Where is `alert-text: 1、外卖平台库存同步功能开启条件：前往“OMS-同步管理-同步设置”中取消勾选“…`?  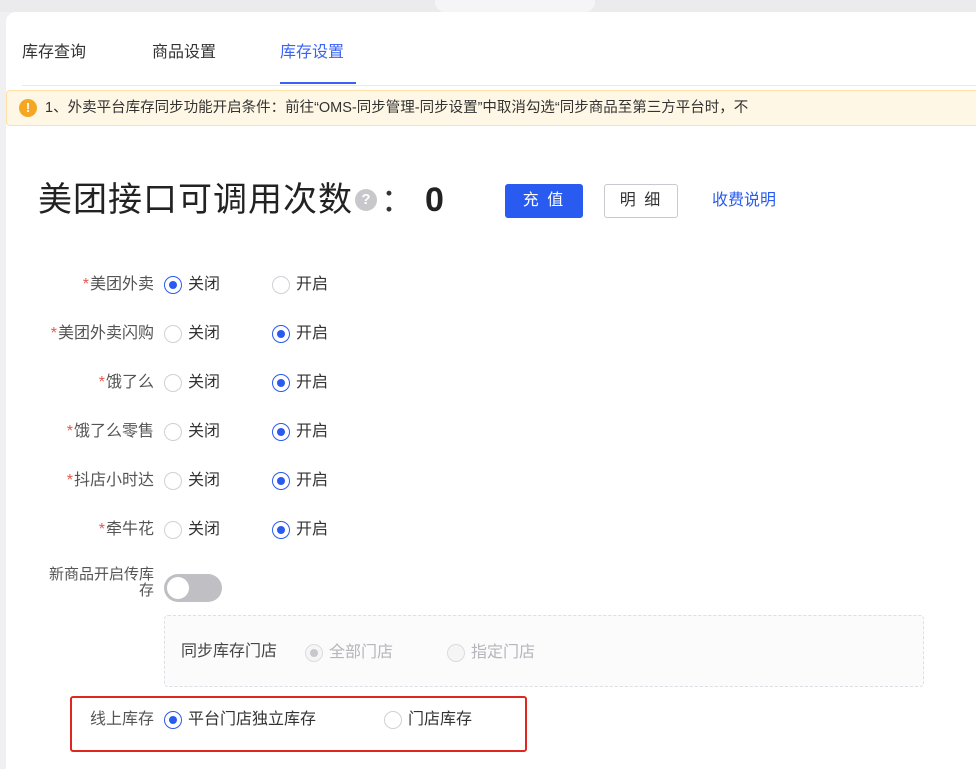
alert-text: 1、外卖平台库存同步功能开启条件：前往“OMS-同步管理-同步设置”中取消勾选“… is located at coordinates (397, 108).